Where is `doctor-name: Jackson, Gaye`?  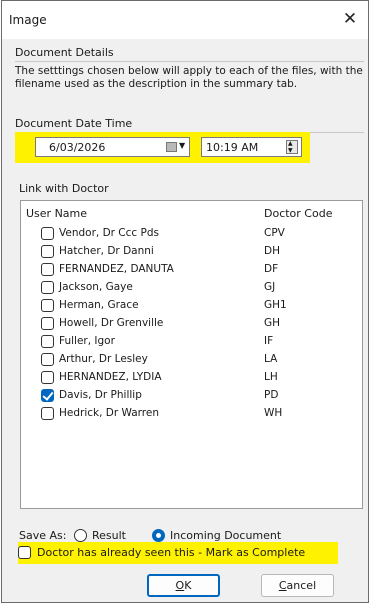
doctor-name: Jackson, Gaye is located at coordinates (96, 287).